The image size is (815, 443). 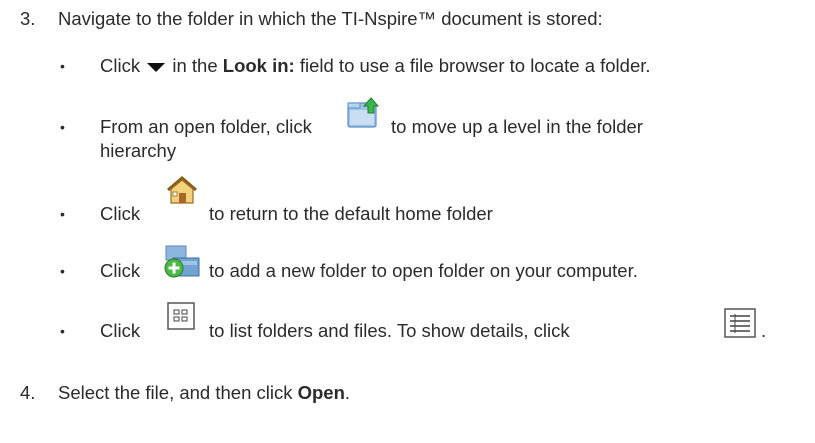 What do you see at coordinates (181, 316) in the screenshot?
I see `list-view-icon` at bounding box center [181, 316].